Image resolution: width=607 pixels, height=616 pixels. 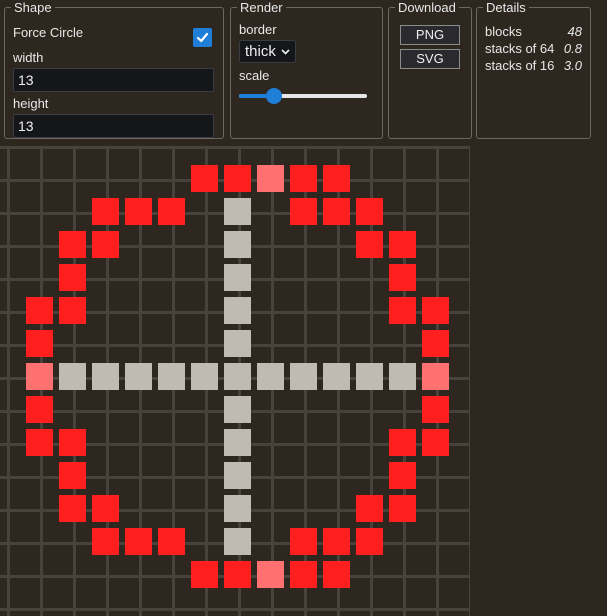 I want to click on svg-button: SVG, so click(x=430, y=59).